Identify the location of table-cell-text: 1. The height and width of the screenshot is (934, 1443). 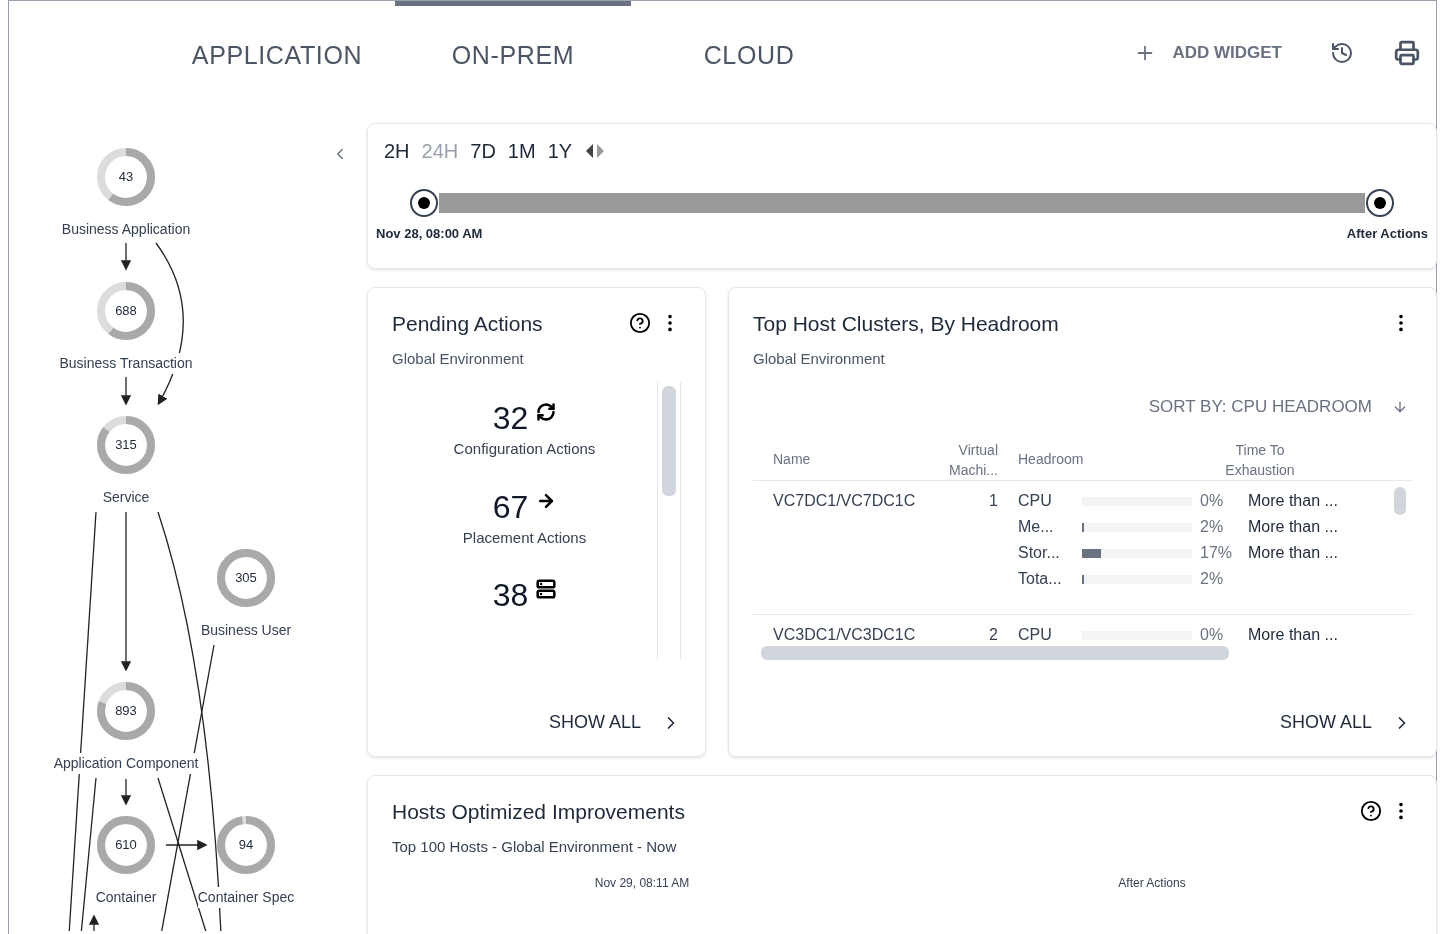
(993, 500).